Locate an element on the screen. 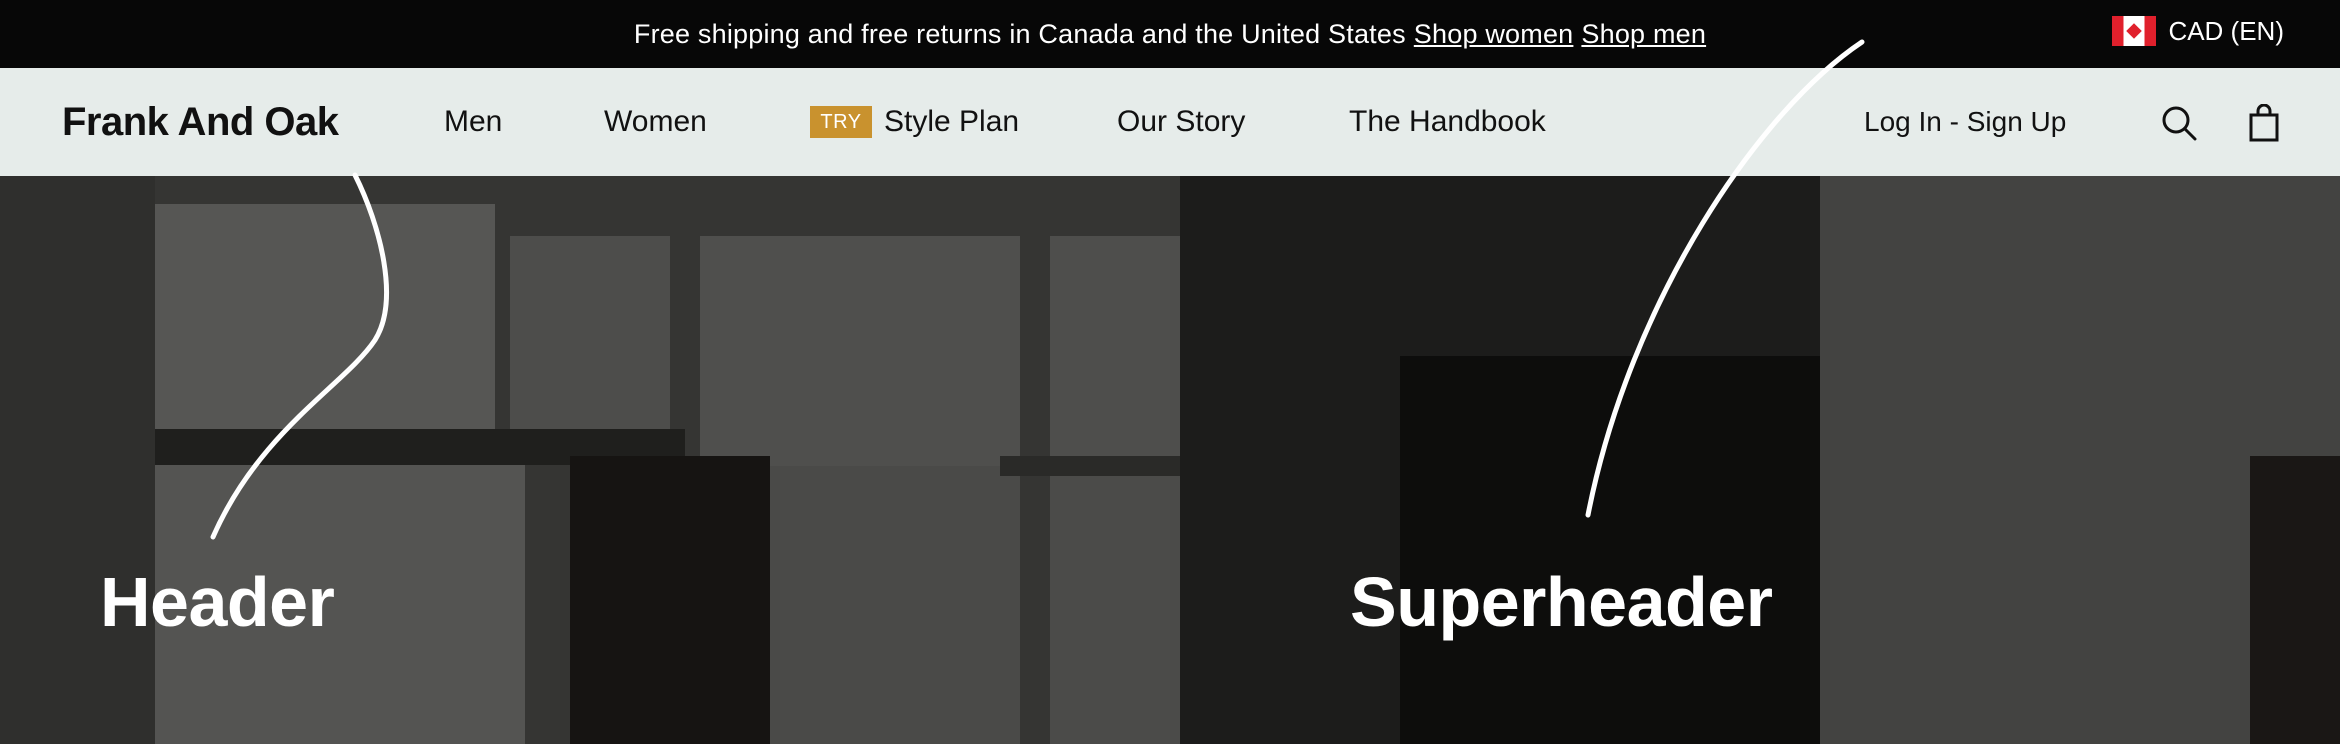  superheader-annotation-label: Superheader is located at coordinates (1561, 602).